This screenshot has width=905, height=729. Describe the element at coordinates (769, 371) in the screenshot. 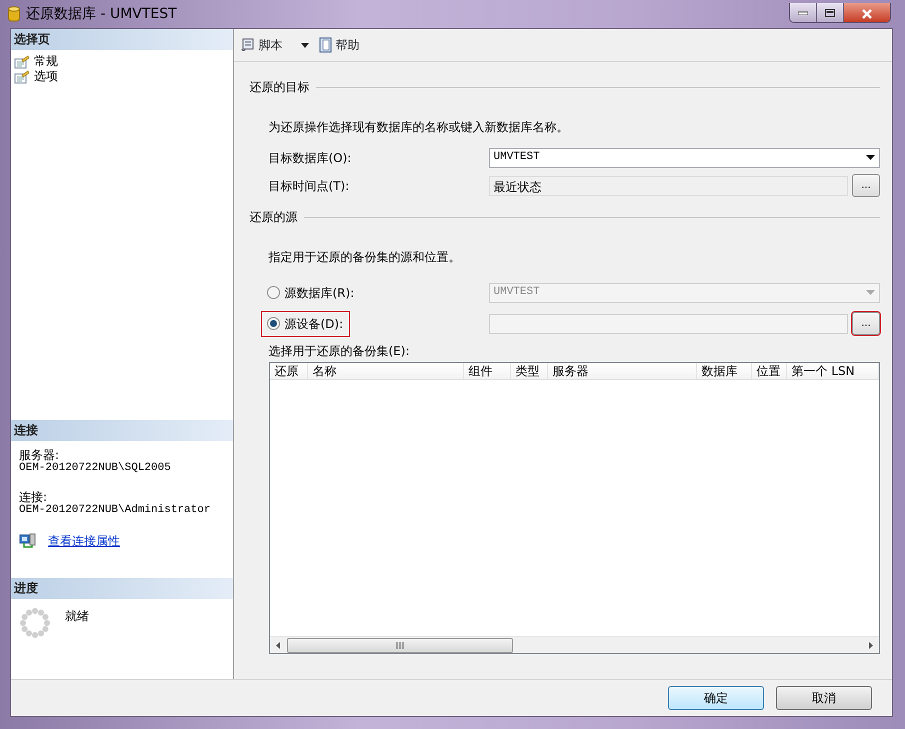

I see `column-header: 位置` at that location.